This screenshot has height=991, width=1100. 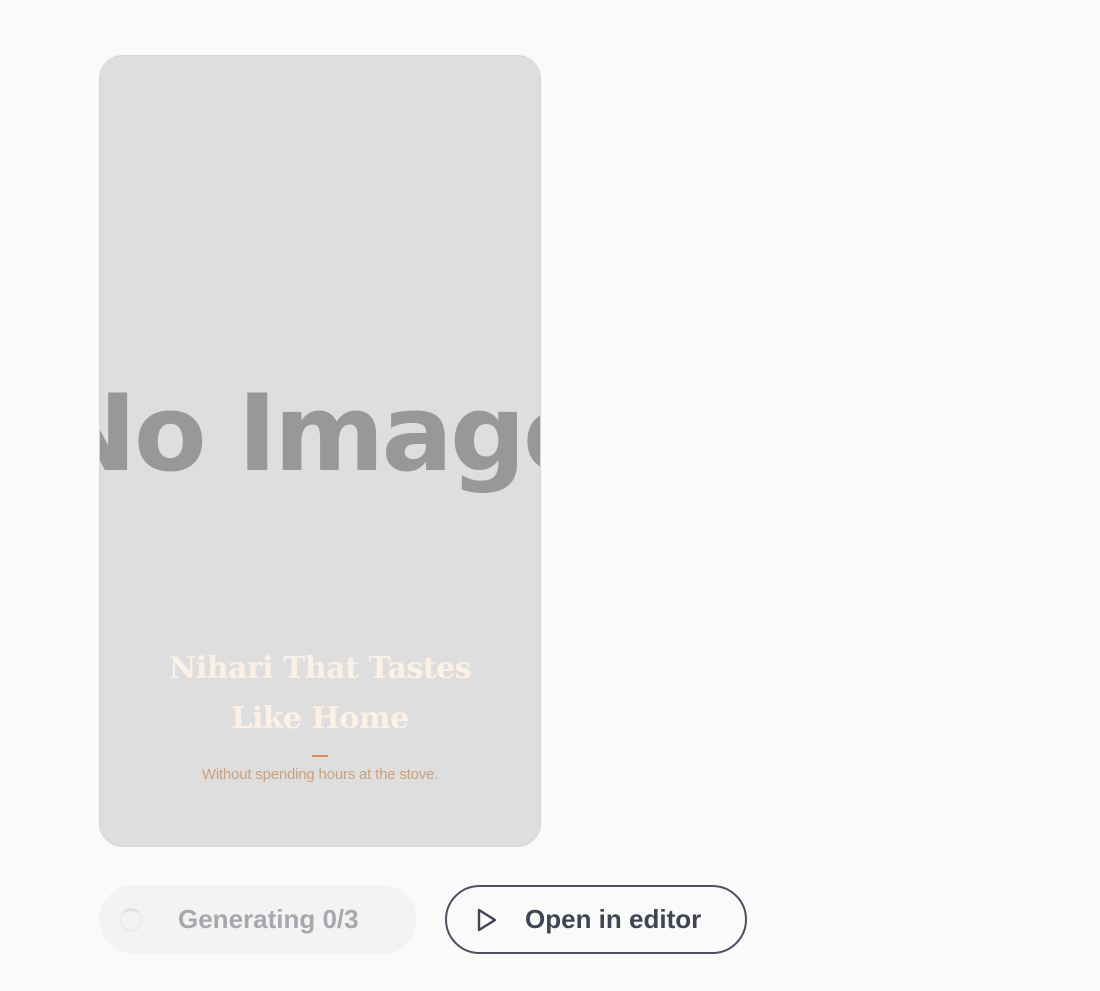 I want to click on open-in-editor-button: Open in editor, so click(x=596, y=919).